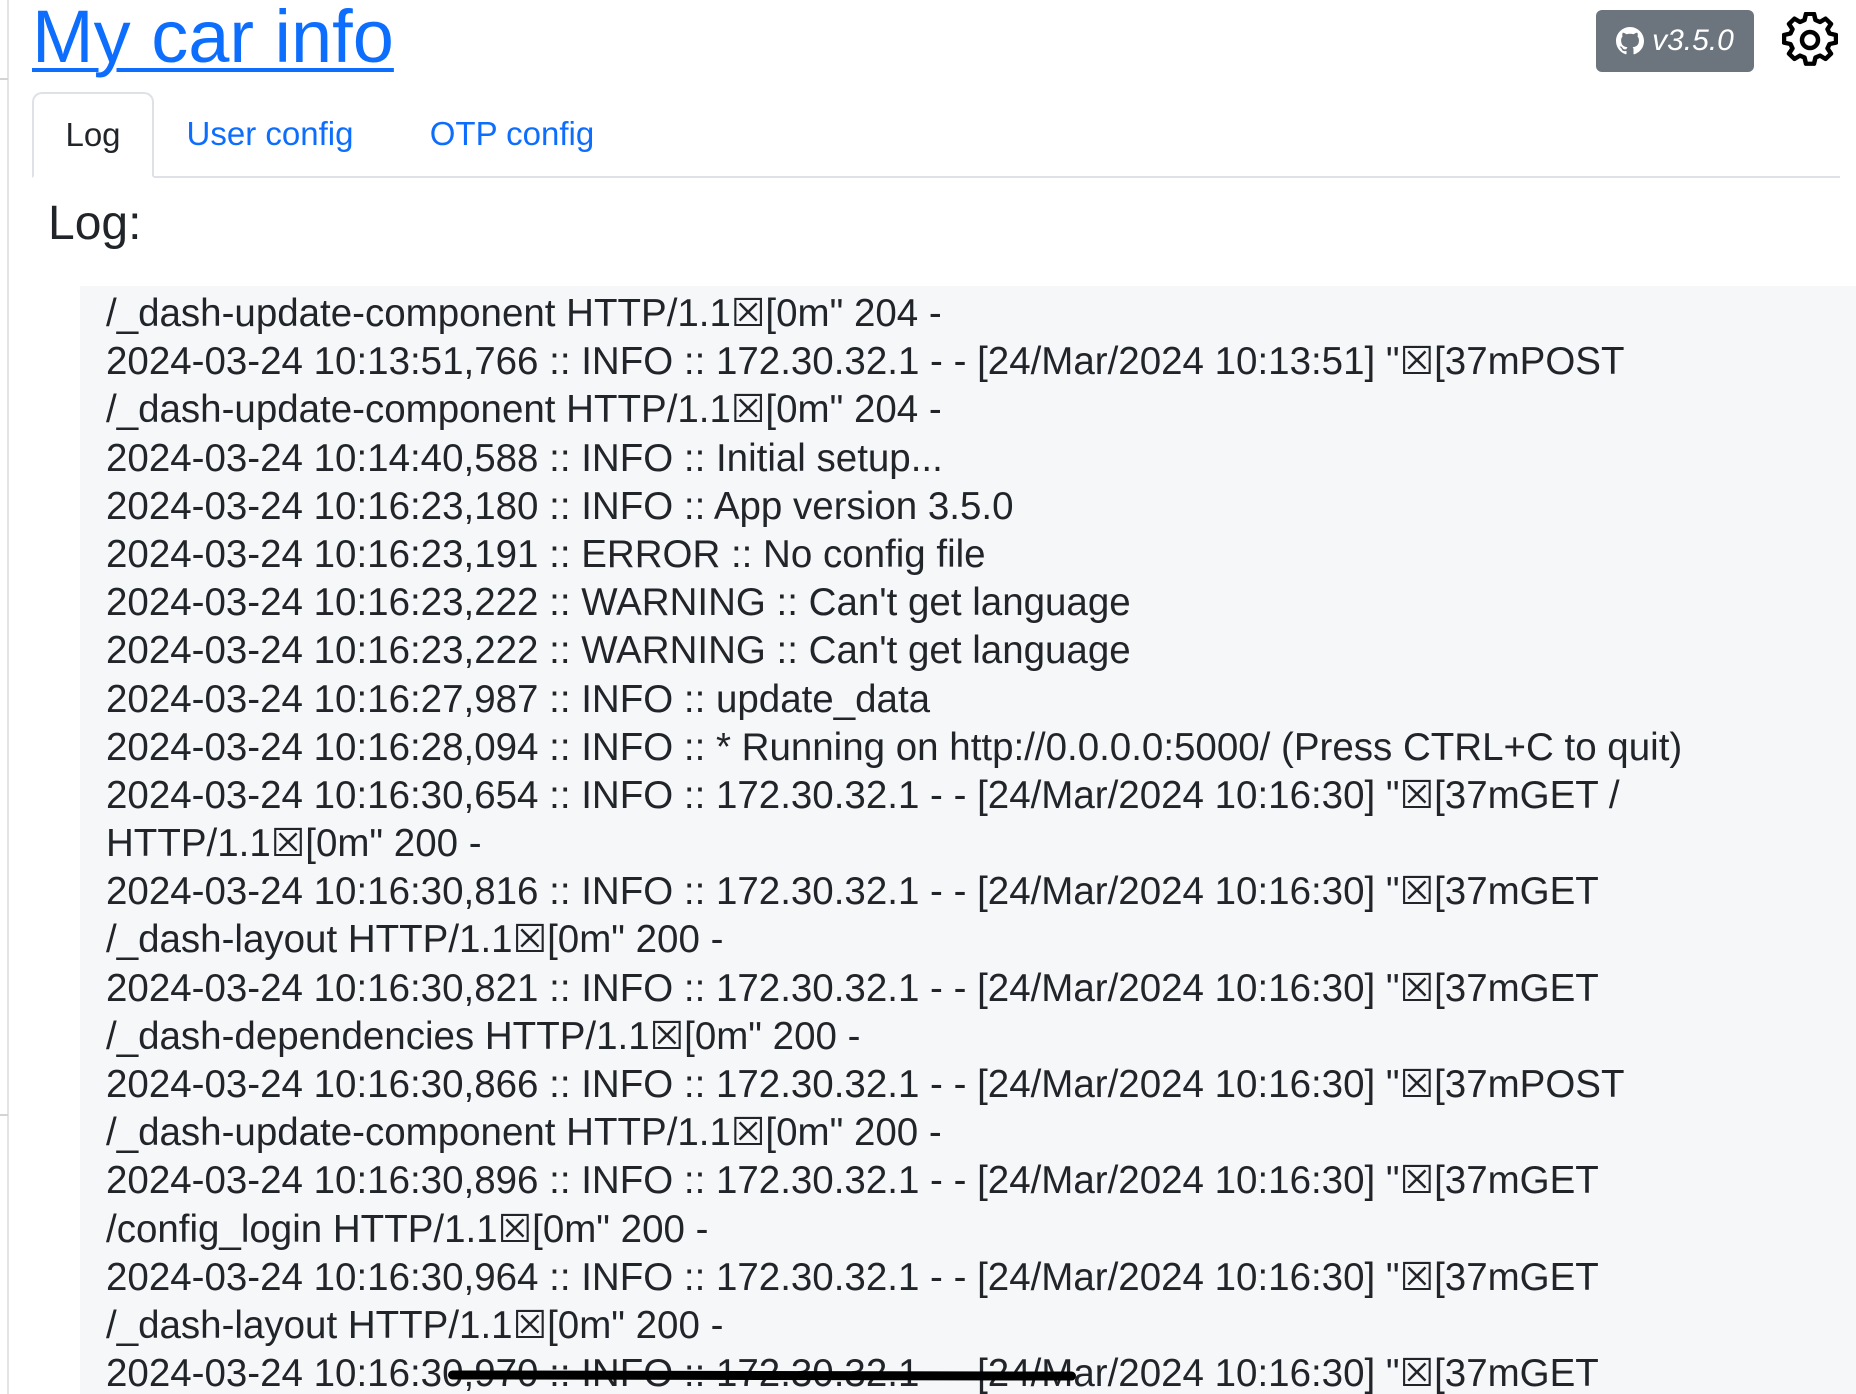 The height and width of the screenshot is (1394, 1856). What do you see at coordinates (95, 223) in the screenshot?
I see `log-heading: Log:` at bounding box center [95, 223].